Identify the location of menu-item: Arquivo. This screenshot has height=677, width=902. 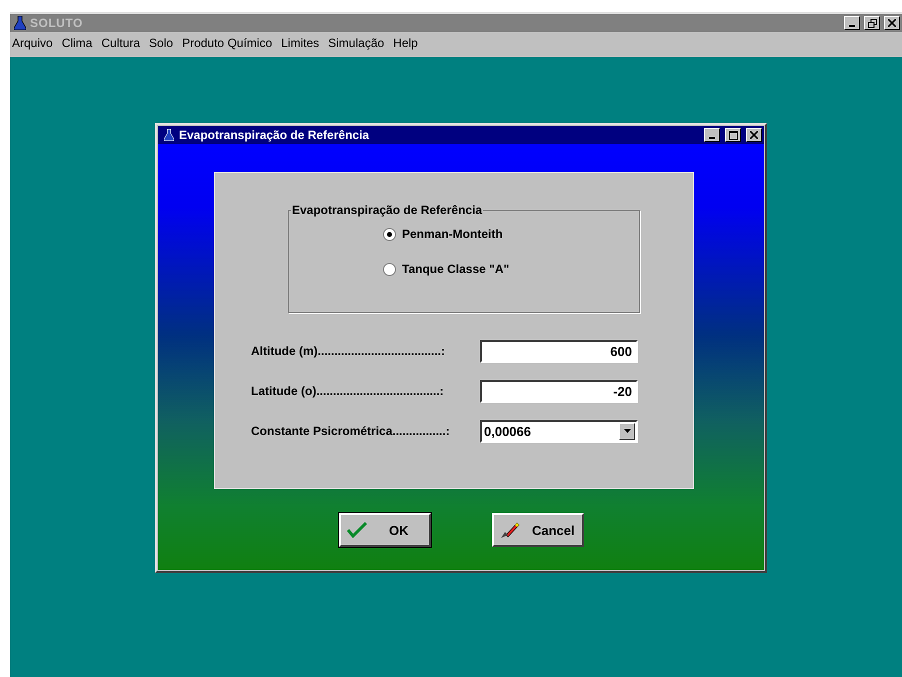
(32, 43).